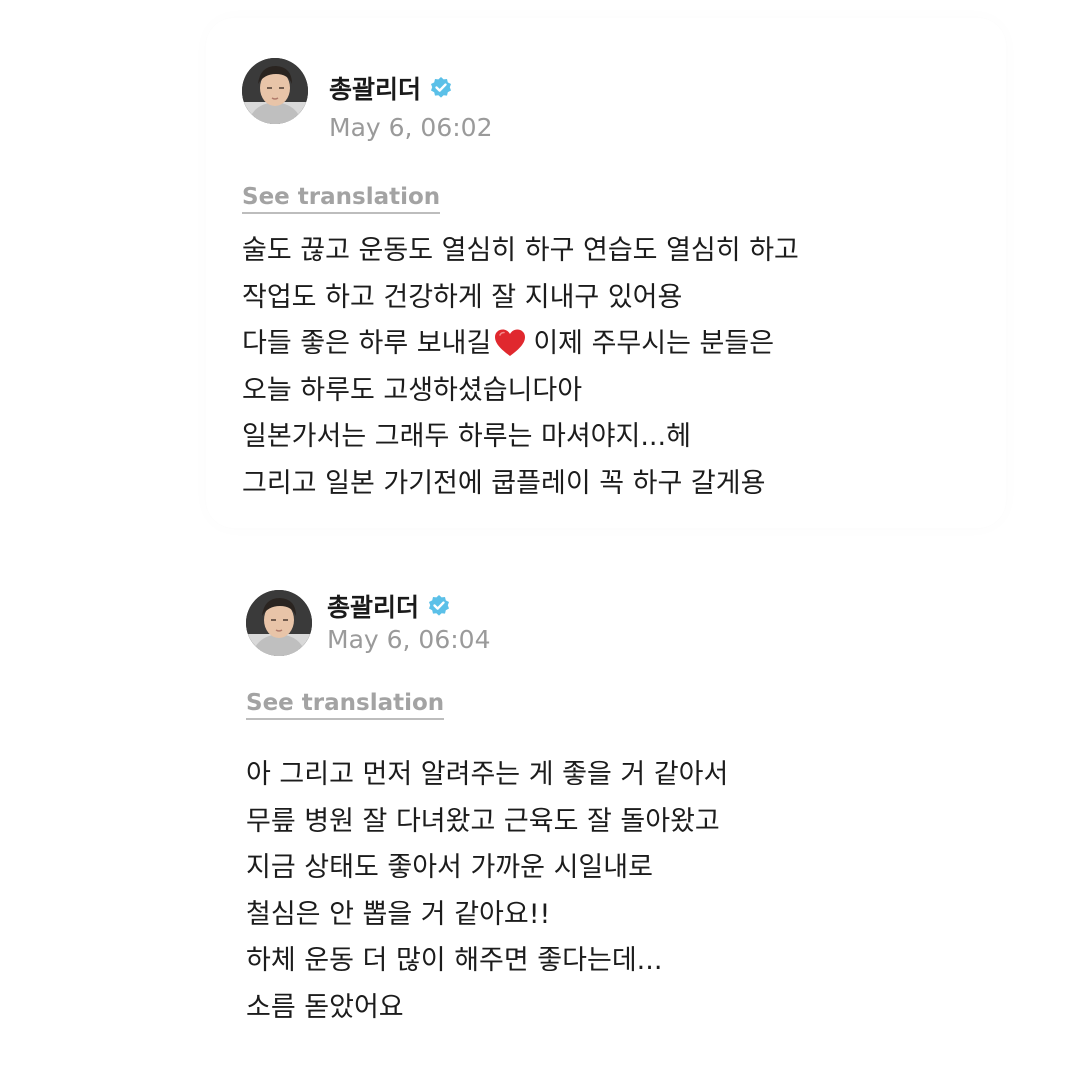  What do you see at coordinates (462, 297) in the screenshot?
I see `post-line: 작업도 하고 건강하게 잘 지내구 있어용` at bounding box center [462, 297].